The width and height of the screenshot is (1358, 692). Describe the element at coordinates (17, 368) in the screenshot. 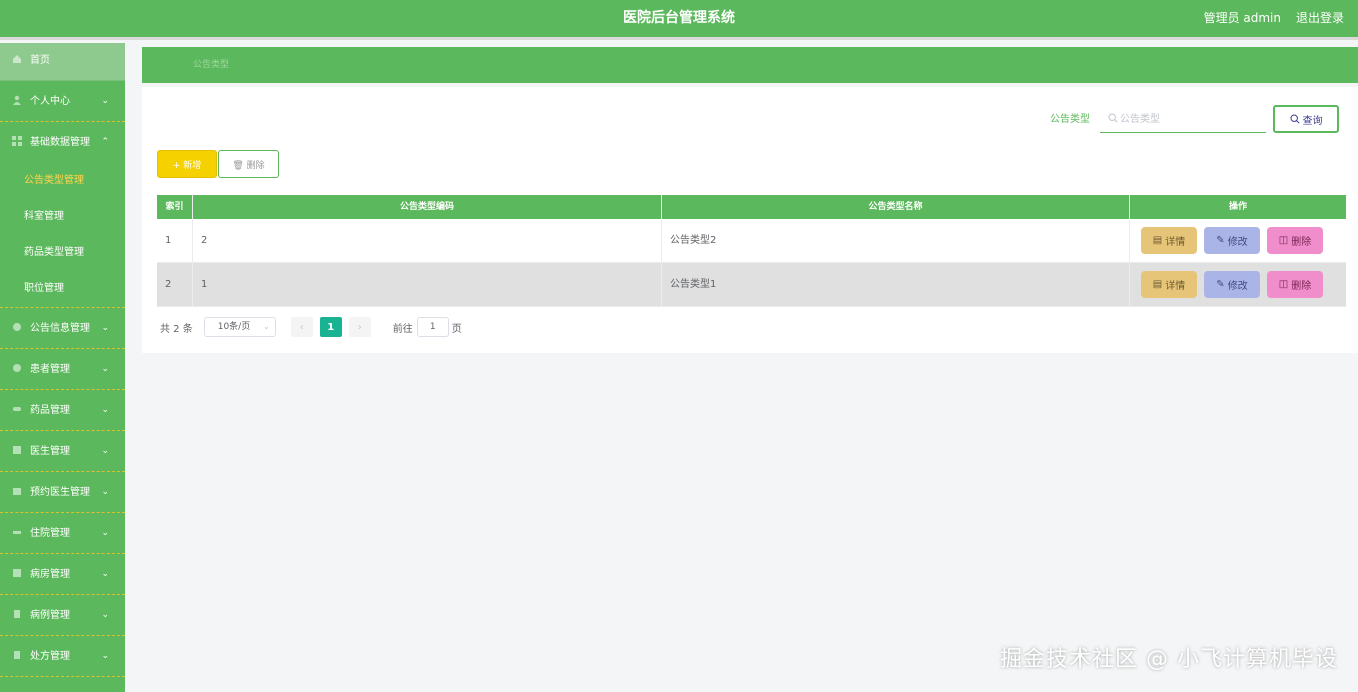

I see `patient-icon` at that location.